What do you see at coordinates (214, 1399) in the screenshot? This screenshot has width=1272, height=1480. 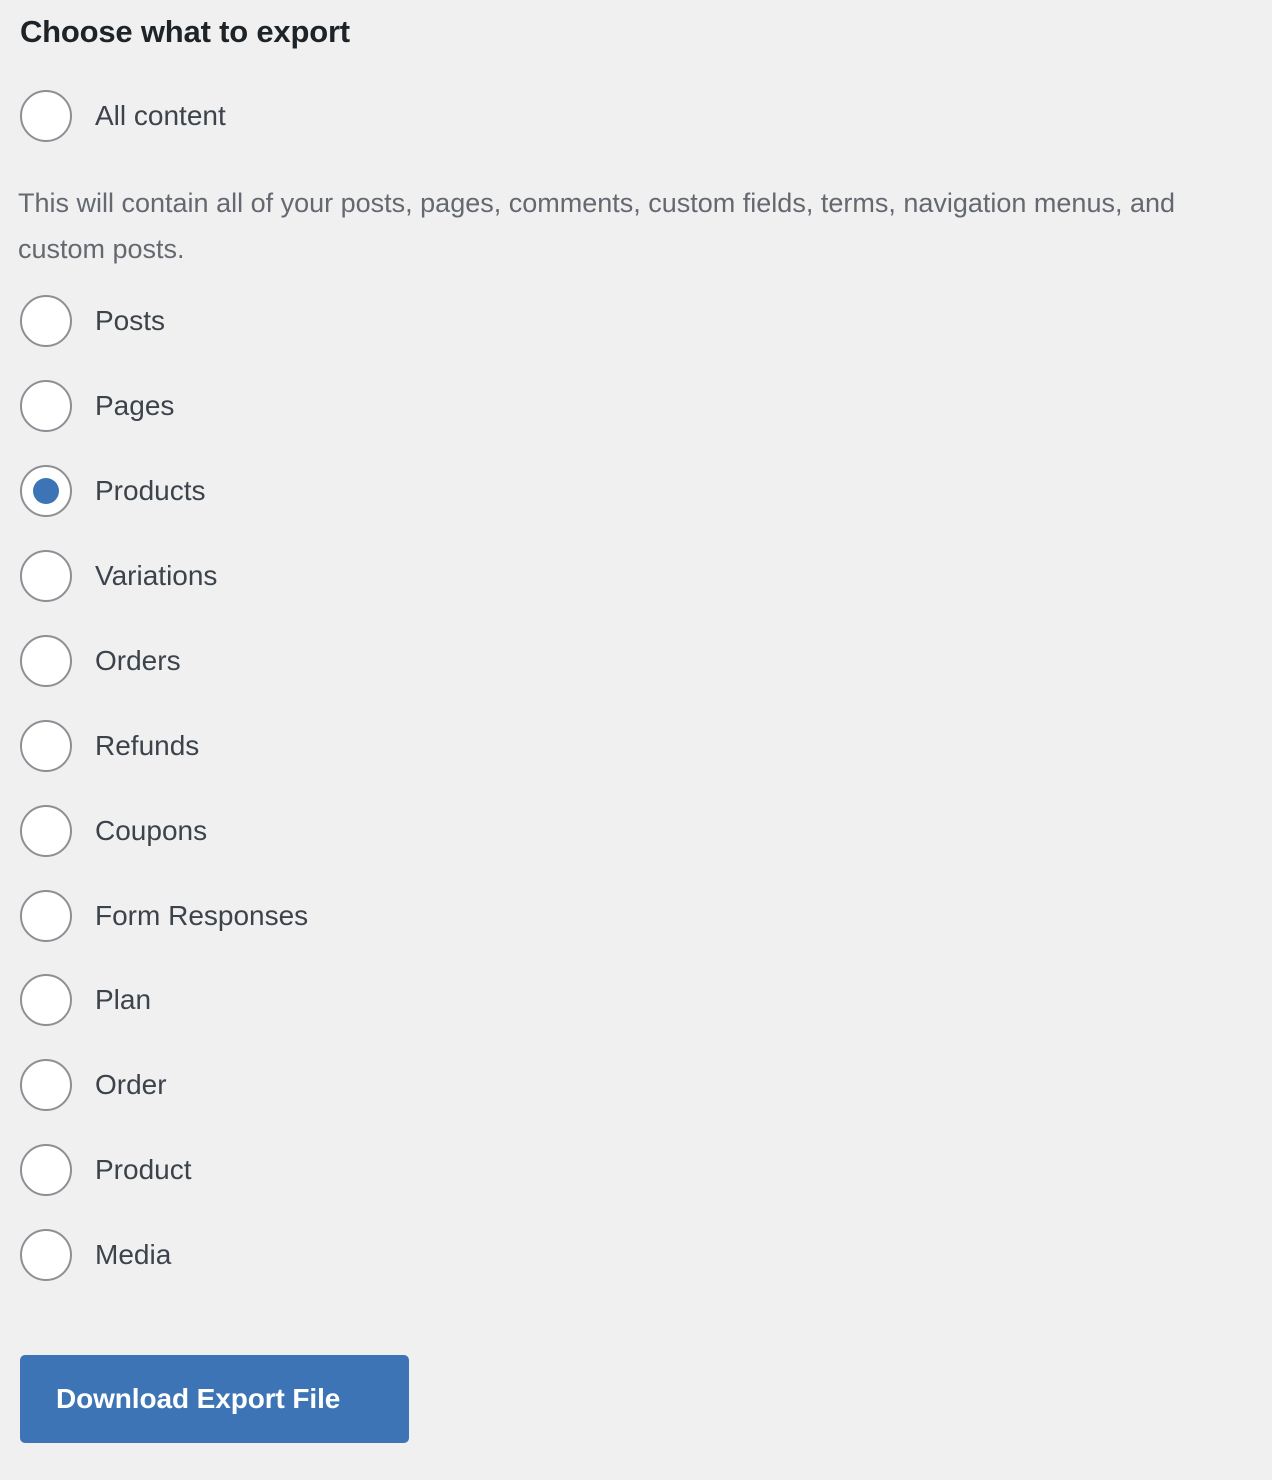 I see `download-export-file-button: Download Export File` at bounding box center [214, 1399].